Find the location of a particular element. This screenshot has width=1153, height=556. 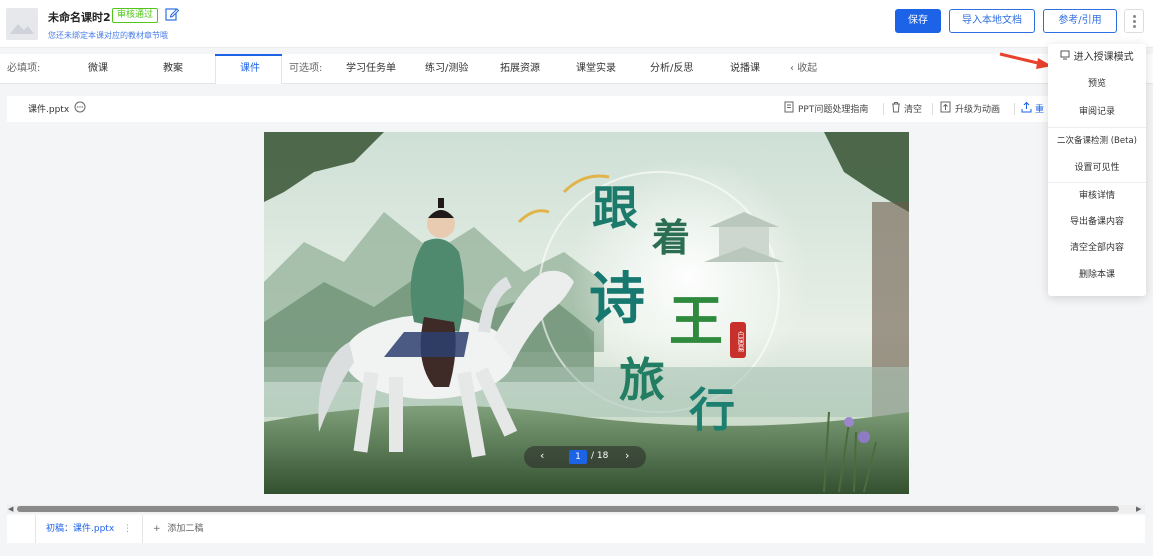

required-label: 必填项: is located at coordinates (24, 68).